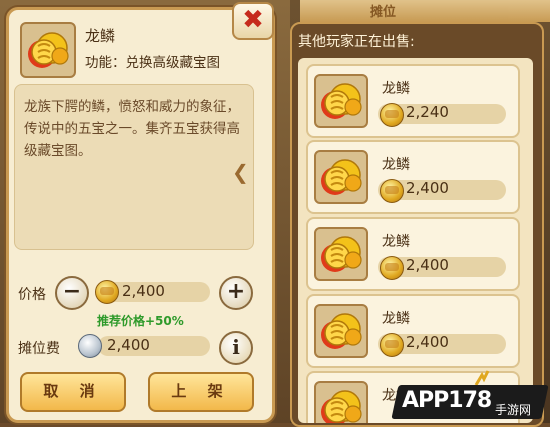  Describe the element at coordinates (427, 112) in the screenshot. I see `listing-price: 2,240` at that location.